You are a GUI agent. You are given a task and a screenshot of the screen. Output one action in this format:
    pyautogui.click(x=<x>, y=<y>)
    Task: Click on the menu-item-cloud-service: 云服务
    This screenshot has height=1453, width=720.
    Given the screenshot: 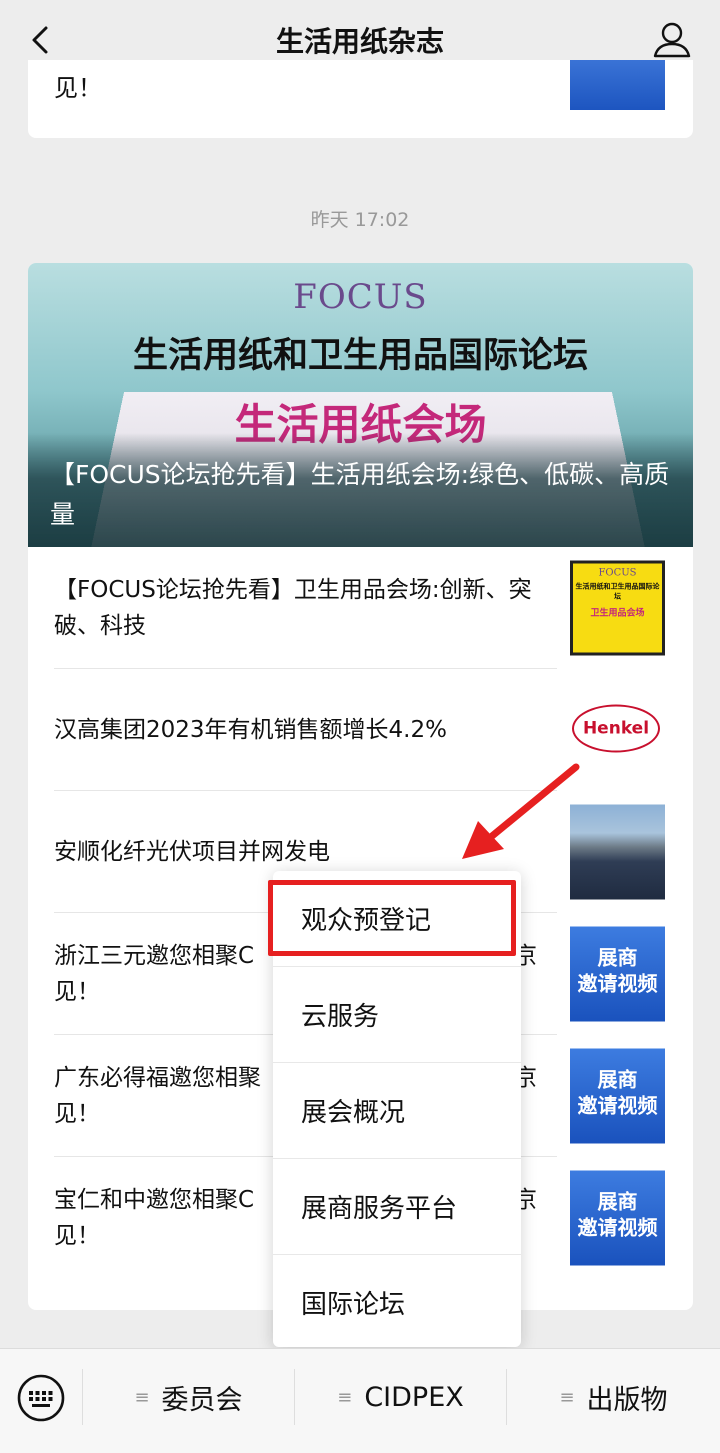 What is the action you would take?
    pyautogui.click(x=397, y=1014)
    